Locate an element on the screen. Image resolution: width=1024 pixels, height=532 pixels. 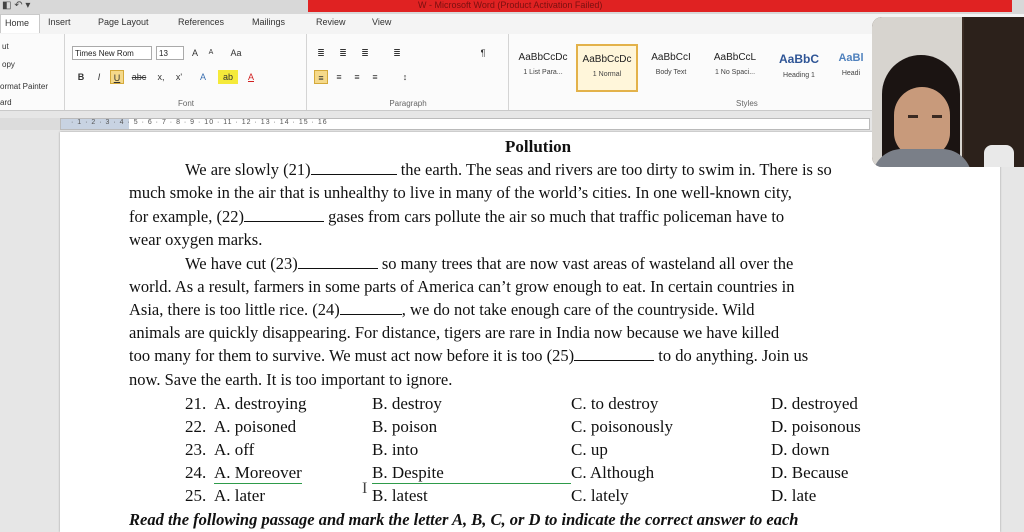
option-c: C. up is located at coordinates (589, 449).